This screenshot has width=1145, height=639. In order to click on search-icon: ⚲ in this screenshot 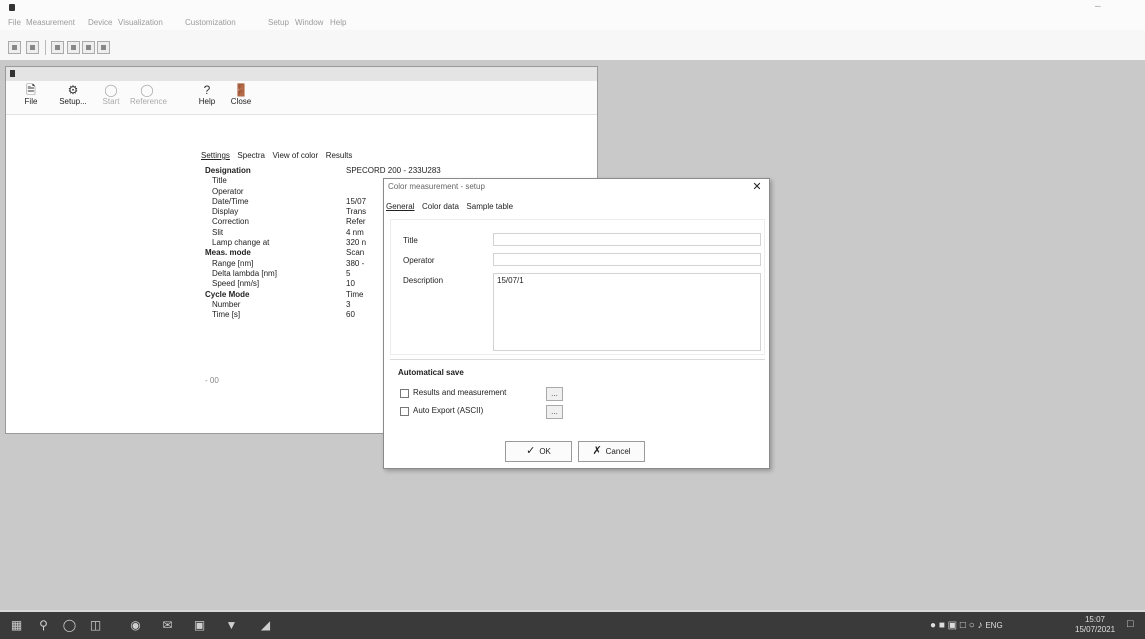, I will do `click(43, 625)`.